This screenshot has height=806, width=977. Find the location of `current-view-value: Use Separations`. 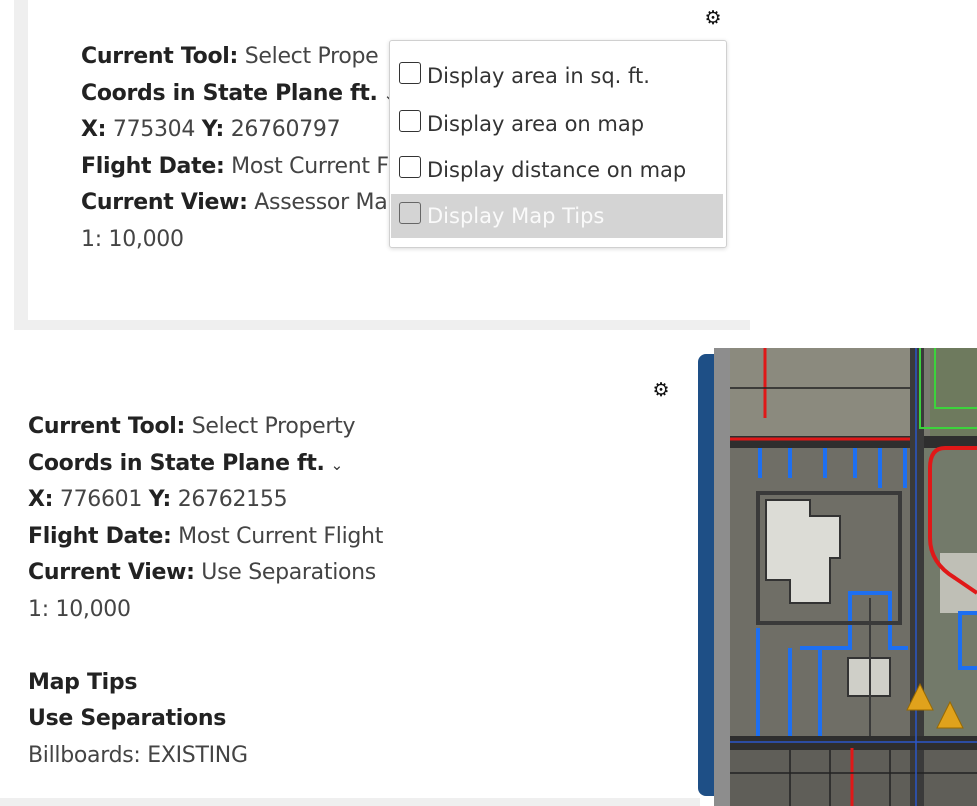

current-view-value: Use Separations is located at coordinates (288, 572).